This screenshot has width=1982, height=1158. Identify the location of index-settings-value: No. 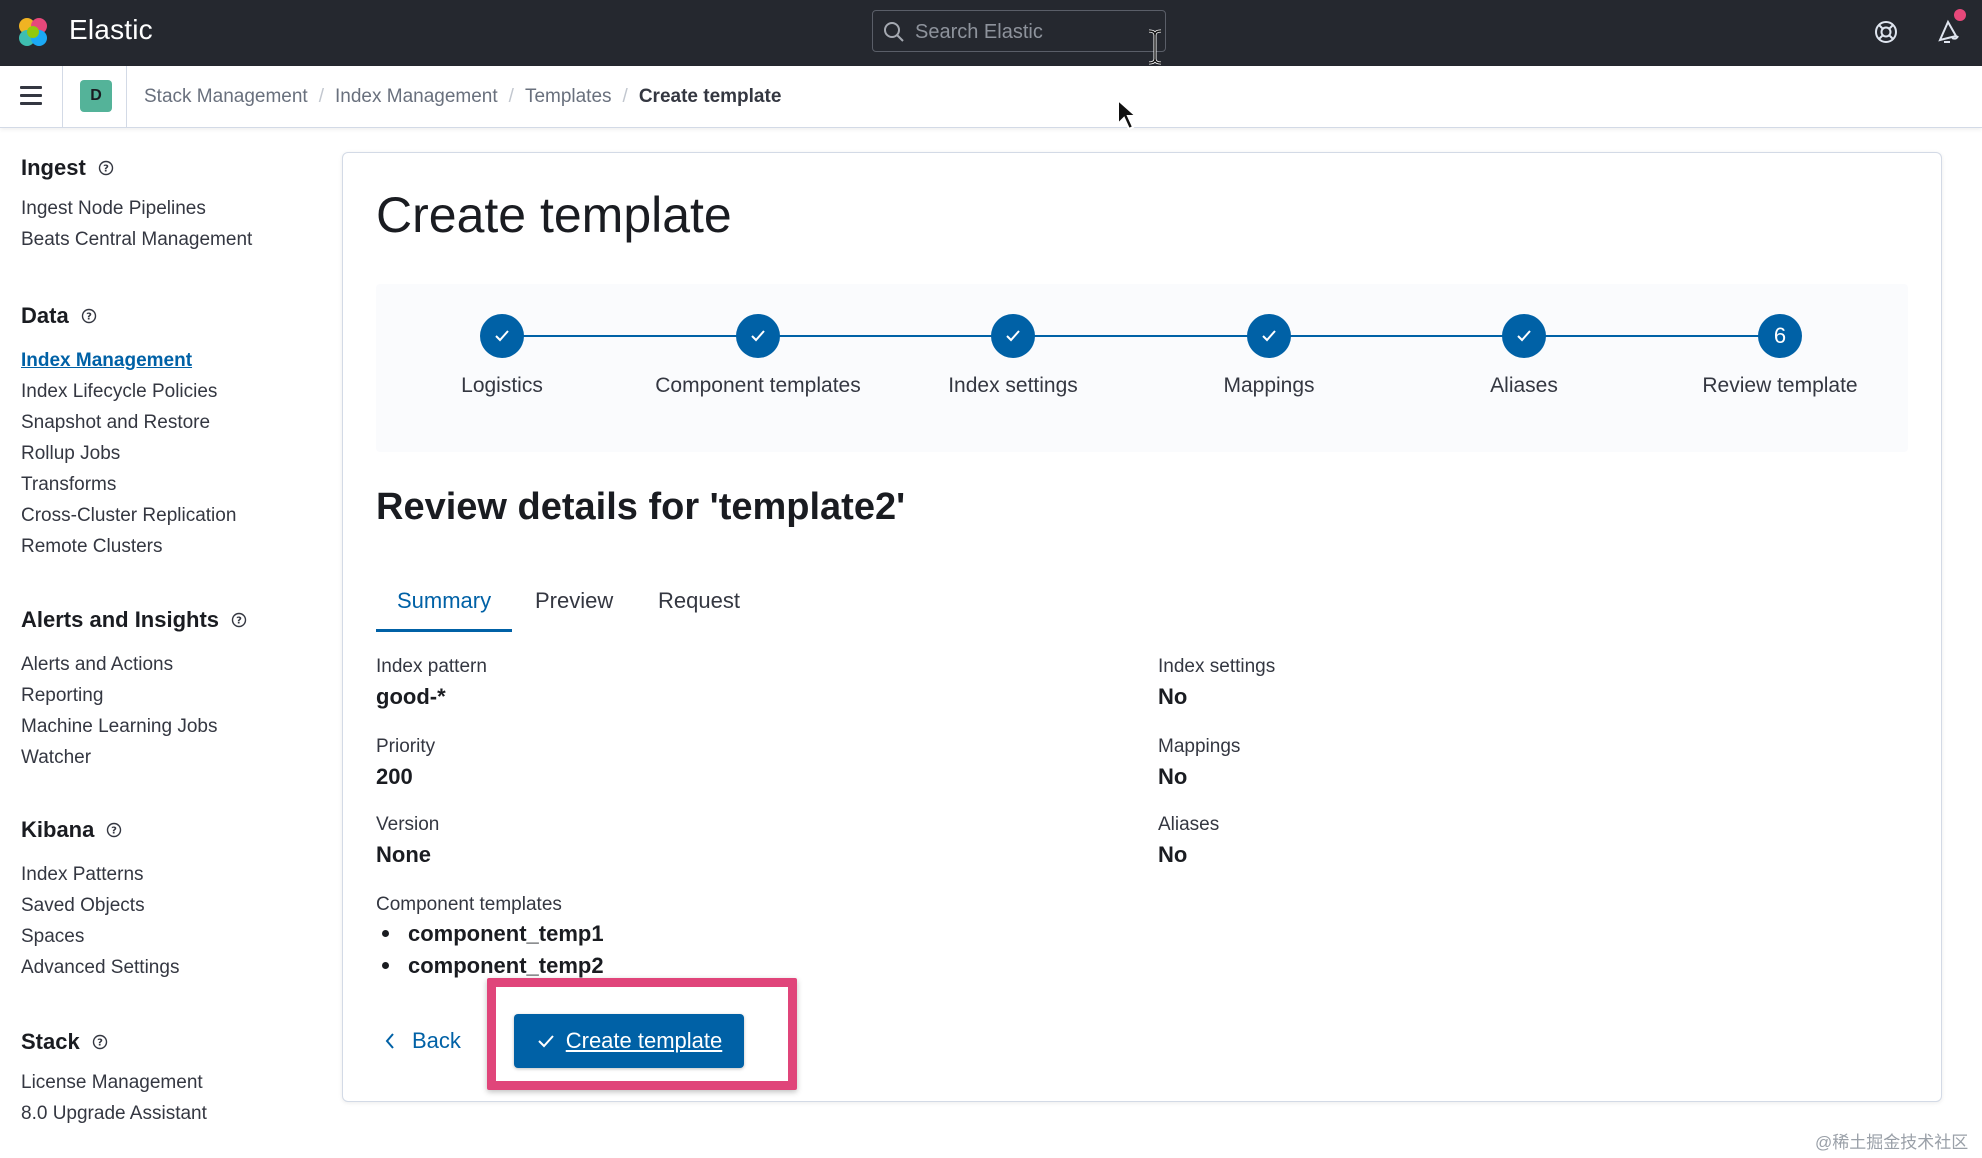
(1173, 696).